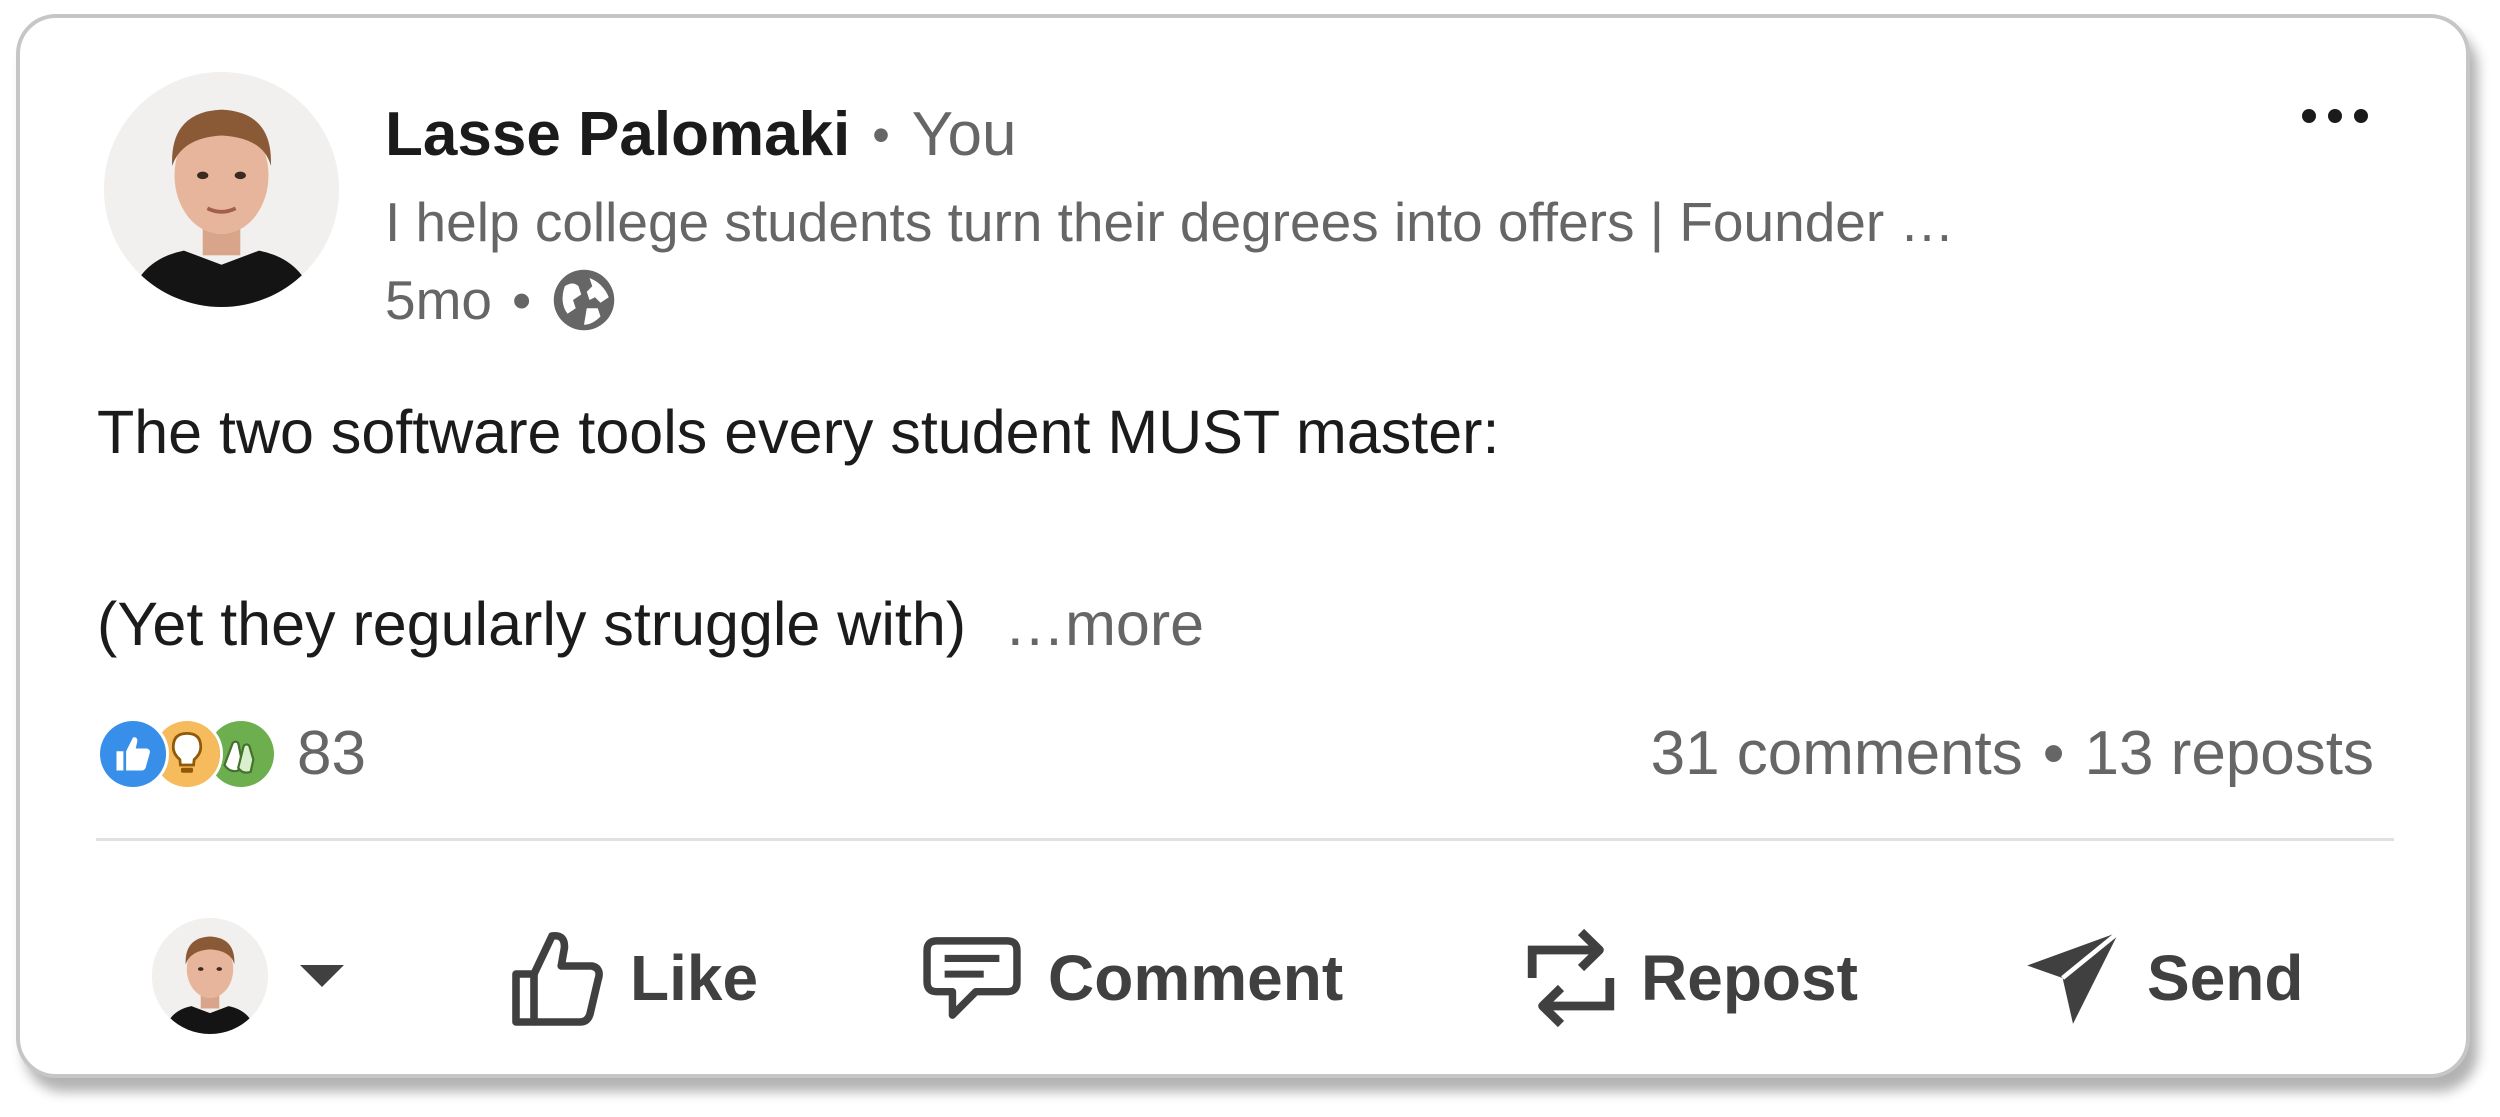 The width and height of the screenshot is (2500, 1117). Describe the element at coordinates (322, 976) in the screenshot. I see `caret-down-icon` at that location.